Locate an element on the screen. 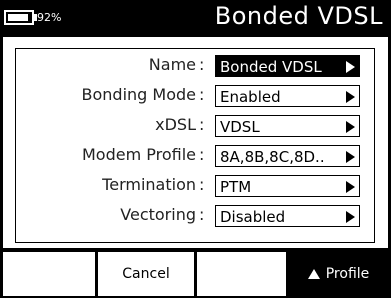  battery-fill is located at coordinates (18, 17).